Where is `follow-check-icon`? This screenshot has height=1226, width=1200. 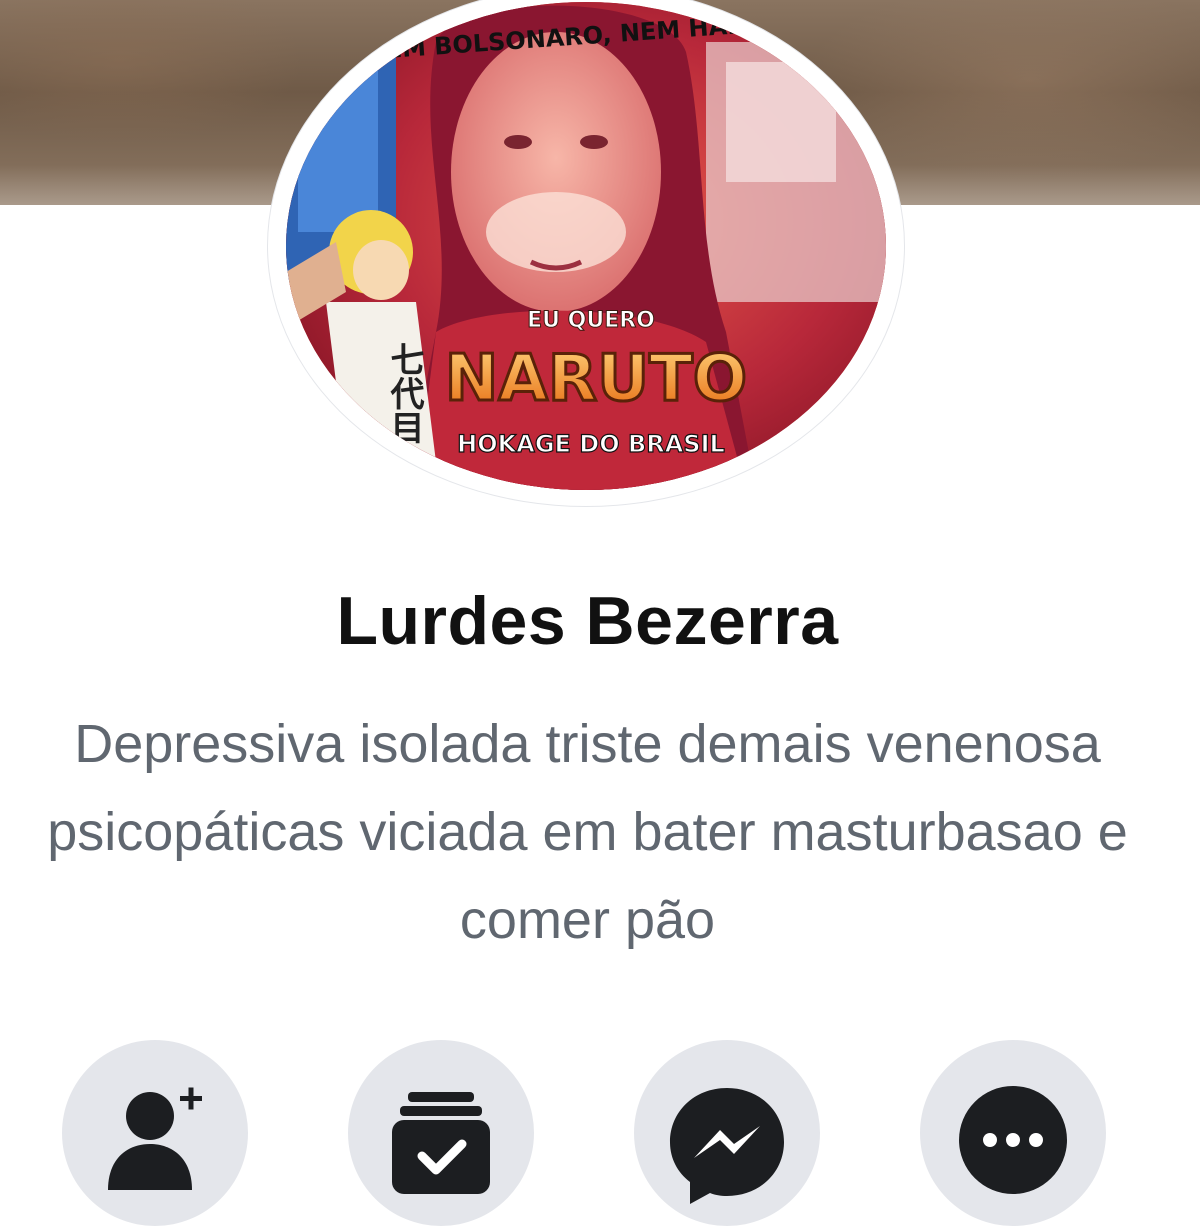 follow-check-icon is located at coordinates (441, 1143).